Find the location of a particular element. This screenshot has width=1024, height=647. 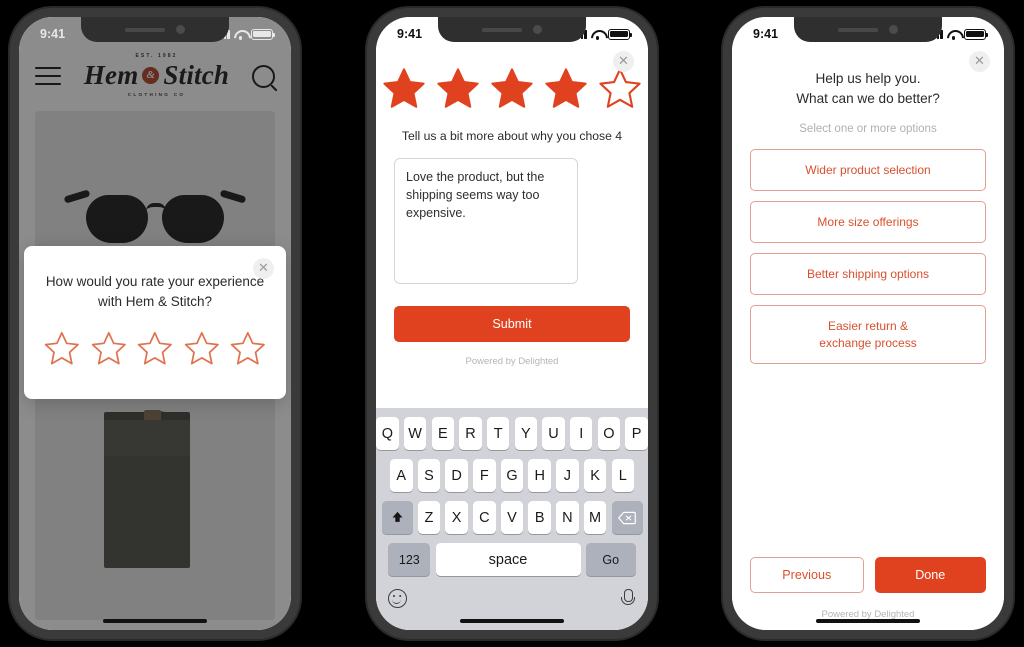

keyboard-row-3: Z X C V B N M is located at coordinates (512, 517).